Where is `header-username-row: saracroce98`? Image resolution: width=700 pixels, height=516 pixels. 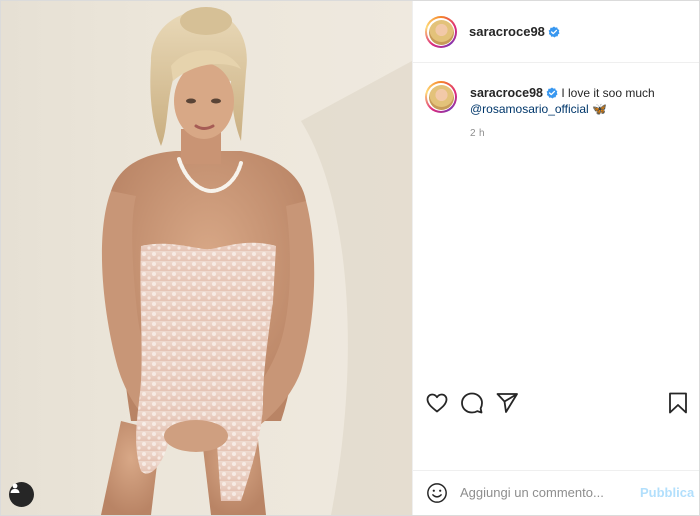 header-username-row: saracroce98 is located at coordinates (514, 31).